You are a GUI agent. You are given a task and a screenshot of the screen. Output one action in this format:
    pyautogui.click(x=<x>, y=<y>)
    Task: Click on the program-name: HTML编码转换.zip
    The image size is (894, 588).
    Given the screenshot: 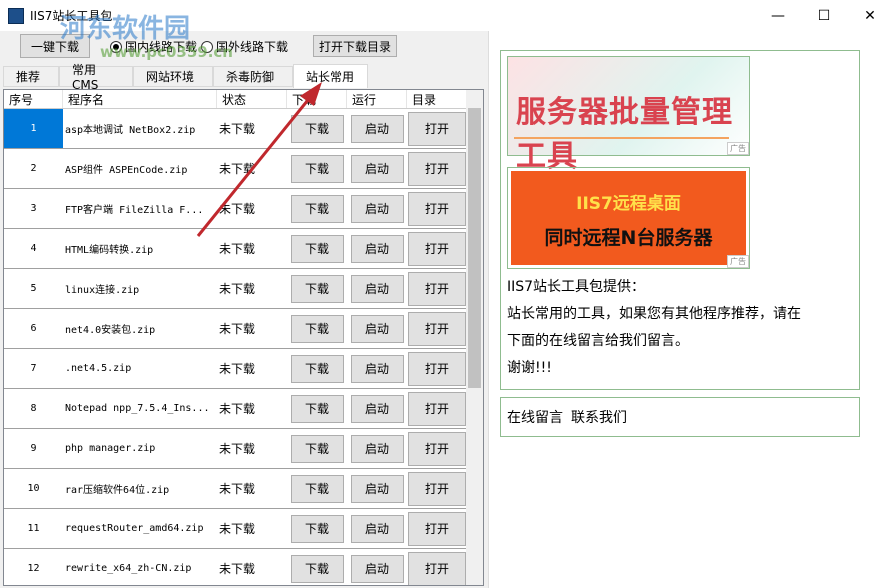 What is the action you would take?
    pyautogui.click(x=109, y=250)
    